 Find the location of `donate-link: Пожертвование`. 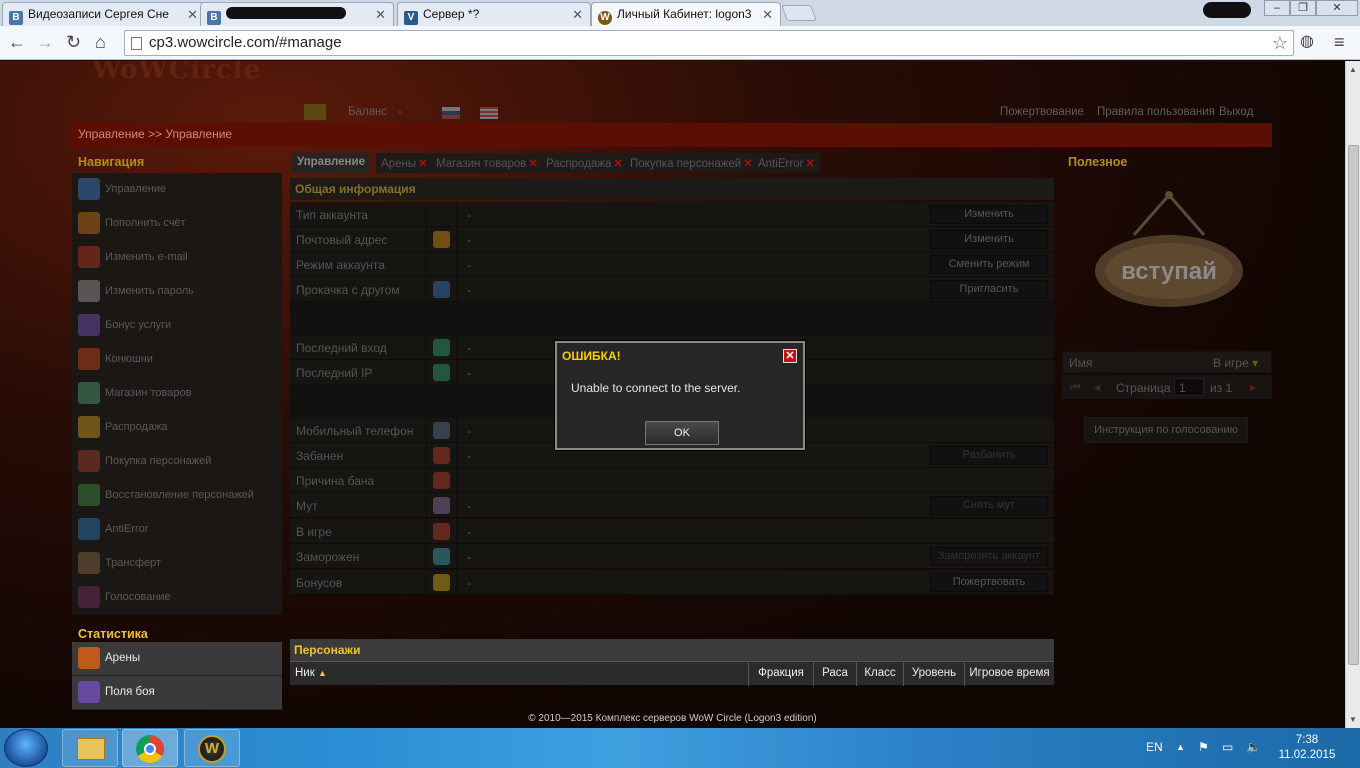

donate-link: Пожертвование is located at coordinates (1042, 112).